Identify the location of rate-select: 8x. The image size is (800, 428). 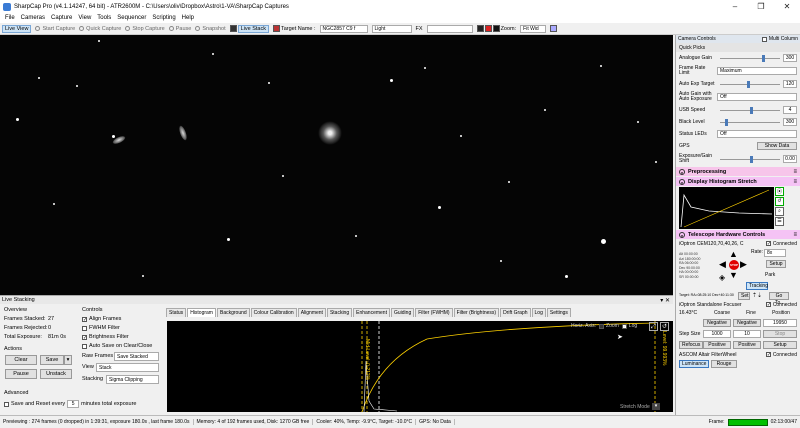
(775, 253).